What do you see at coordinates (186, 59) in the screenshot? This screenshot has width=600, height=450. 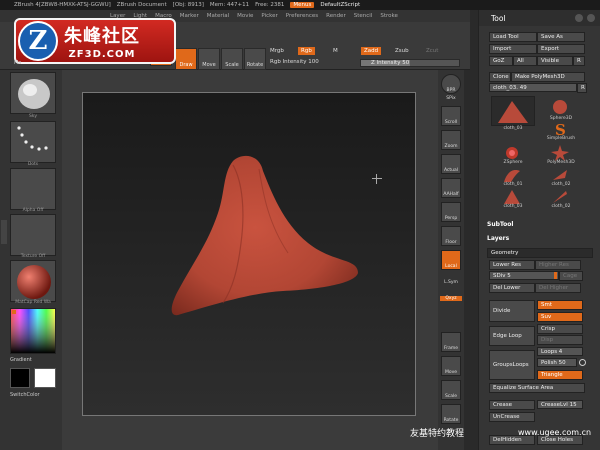 I see `draw-button: Draw` at bounding box center [186, 59].